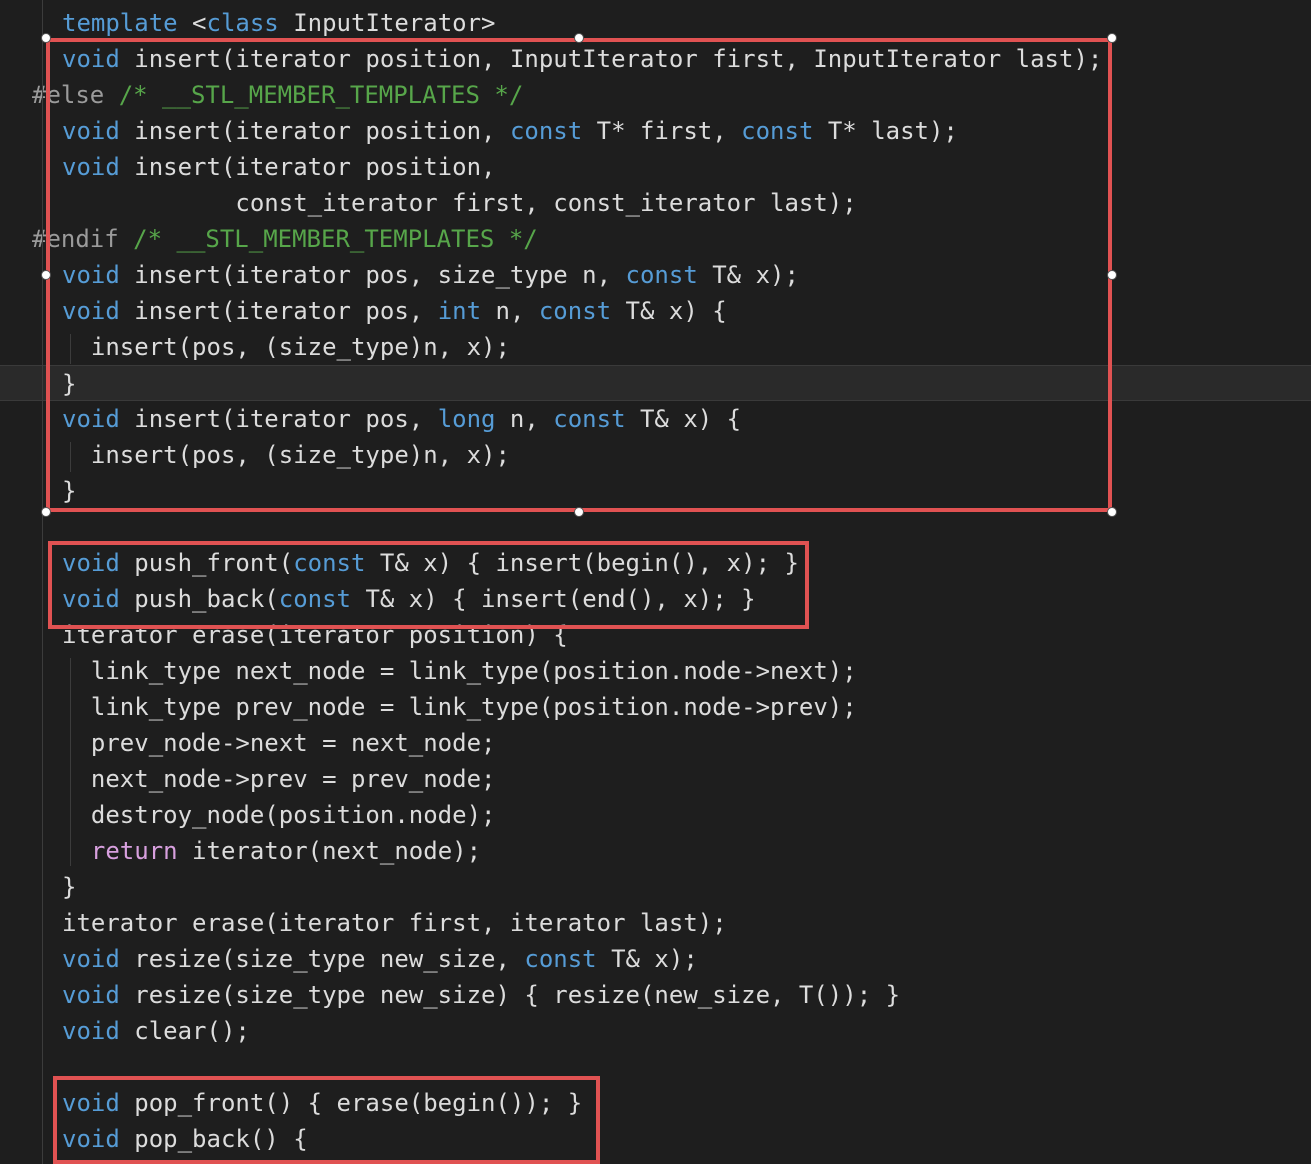 The image size is (1311, 1164). What do you see at coordinates (885, 131) in the screenshot?
I see `code-token: T* last);` at bounding box center [885, 131].